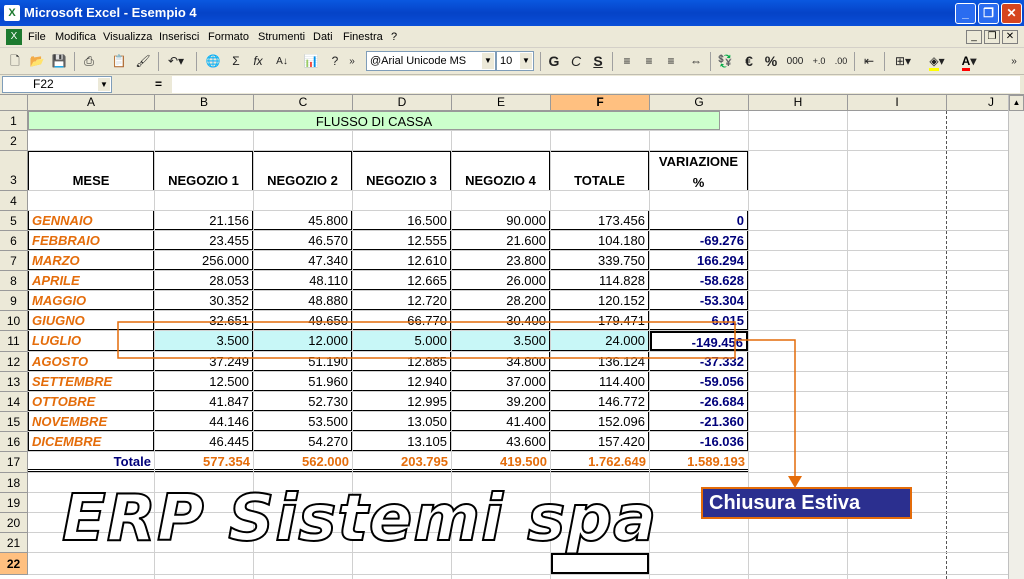 This screenshot has width=1024, height=579. Describe the element at coordinates (426, 340) in the screenshot. I see `highlight-outline` at that location.